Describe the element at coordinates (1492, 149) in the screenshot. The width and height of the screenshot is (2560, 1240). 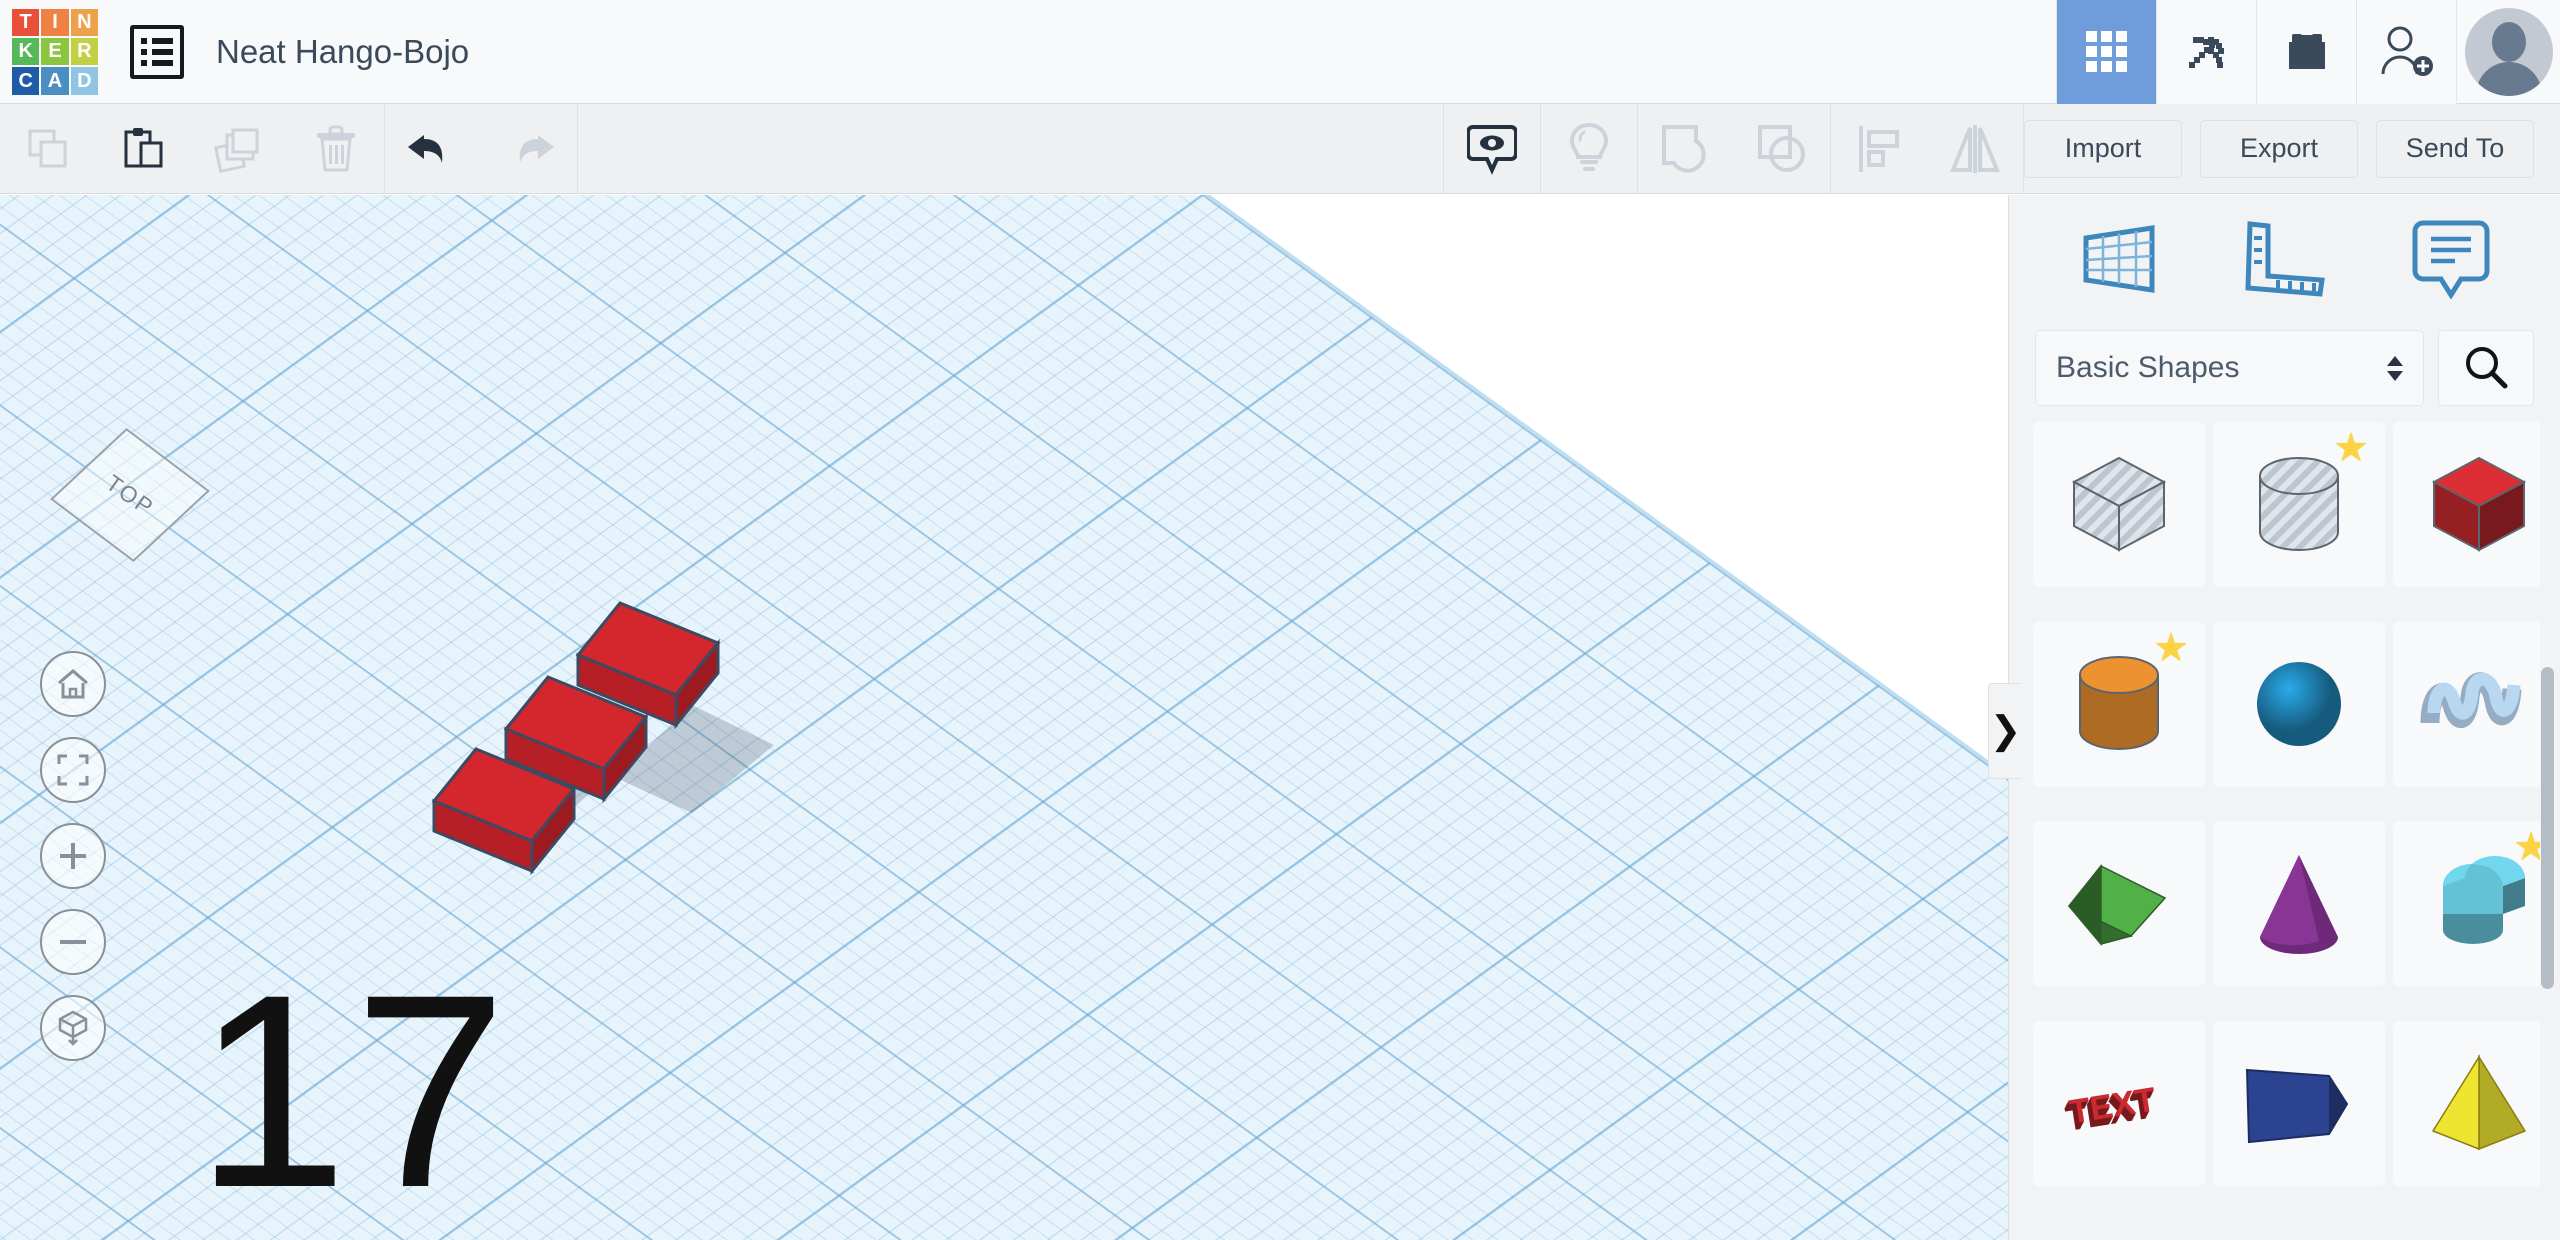
I see `show-hide-button` at that location.